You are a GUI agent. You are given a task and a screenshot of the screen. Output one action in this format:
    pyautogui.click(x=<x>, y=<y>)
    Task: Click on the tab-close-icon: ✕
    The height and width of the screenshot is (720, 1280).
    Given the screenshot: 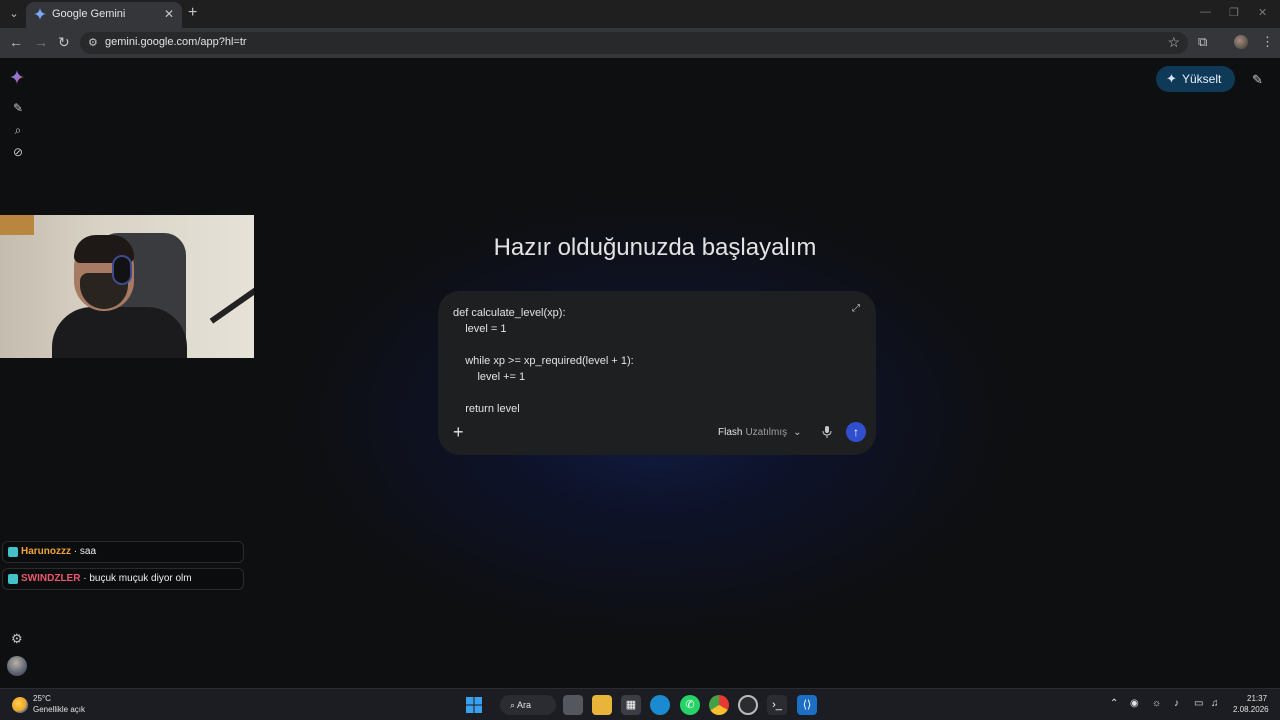 What is the action you would take?
    pyautogui.click(x=169, y=14)
    